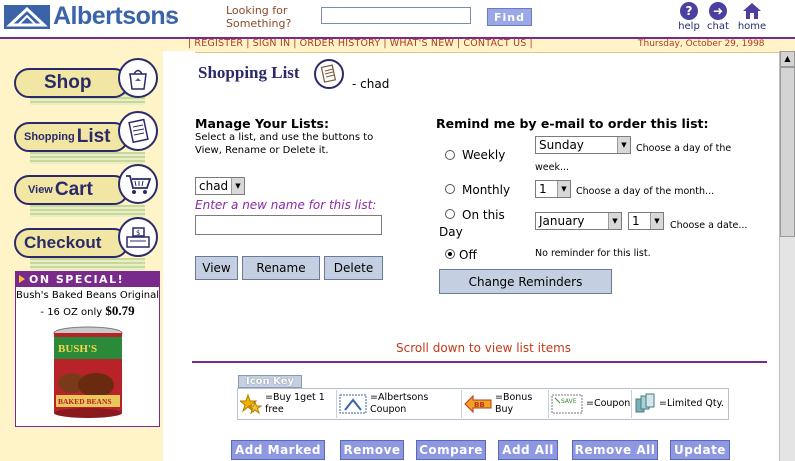 This screenshot has height=461, width=795. What do you see at coordinates (288, 225) in the screenshot?
I see `rename-input` at bounding box center [288, 225].